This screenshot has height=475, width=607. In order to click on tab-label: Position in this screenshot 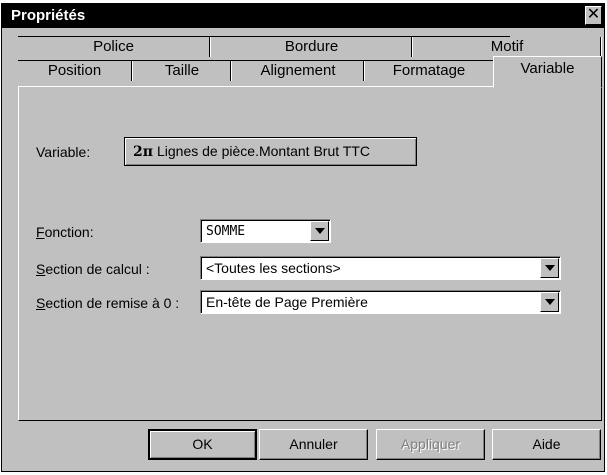, I will do `click(74, 70)`.